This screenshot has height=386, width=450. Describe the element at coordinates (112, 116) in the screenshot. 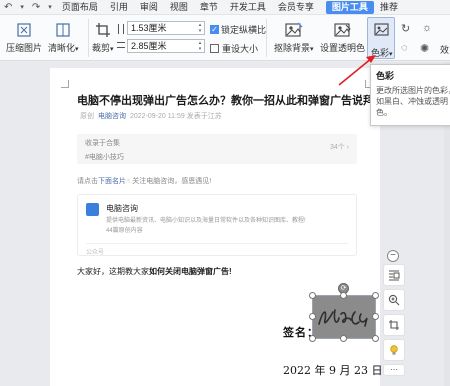

I see `meta-source-link: 电脑咨询` at that location.